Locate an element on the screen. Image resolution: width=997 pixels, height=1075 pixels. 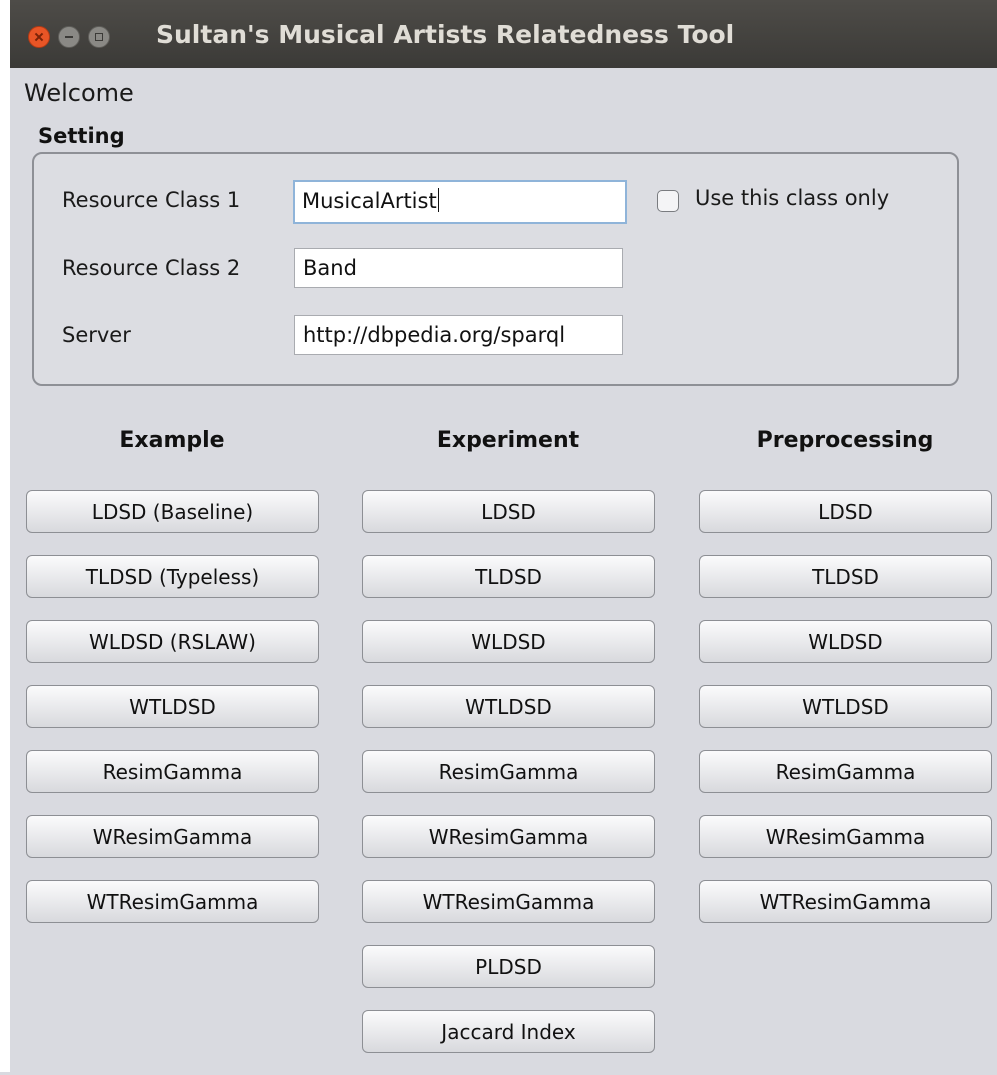
experiment-wtresimgamma-button: WTResimGamma is located at coordinates (508, 901).